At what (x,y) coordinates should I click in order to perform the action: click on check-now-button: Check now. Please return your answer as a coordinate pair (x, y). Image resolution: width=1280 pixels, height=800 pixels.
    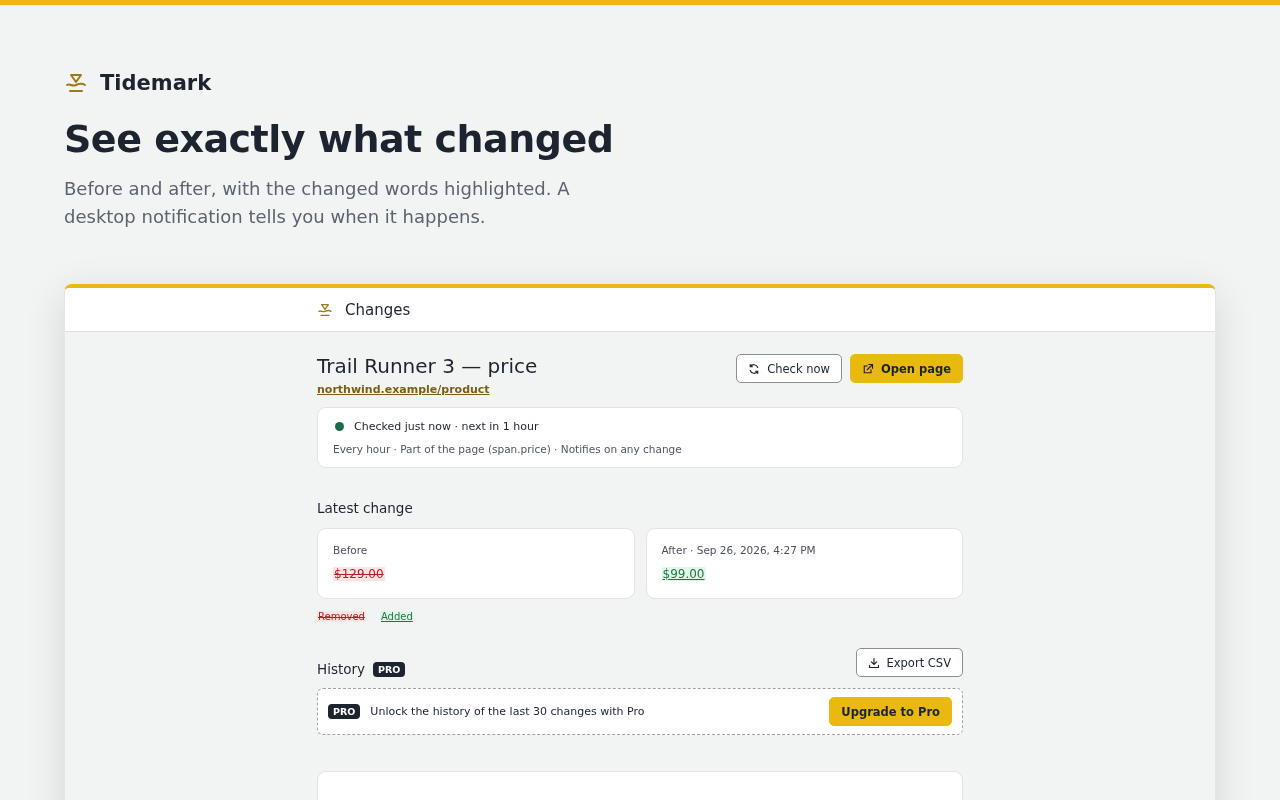
    Looking at the image, I should click on (789, 368).